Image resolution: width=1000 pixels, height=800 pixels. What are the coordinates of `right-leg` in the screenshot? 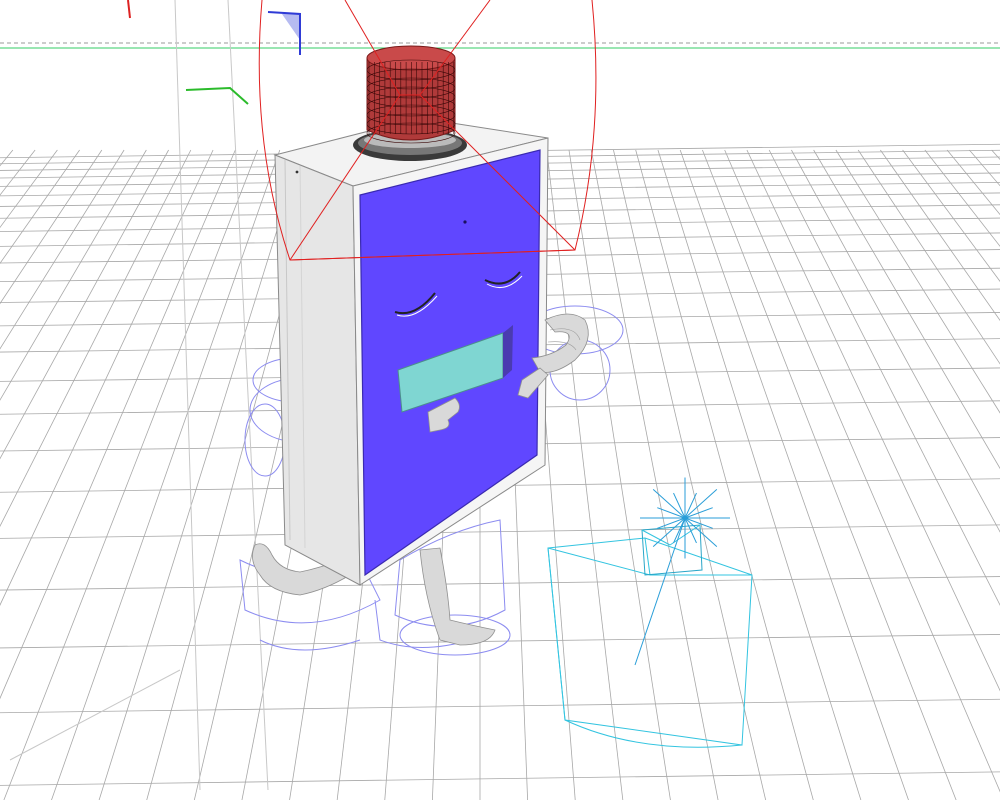 It's located at (457, 596).